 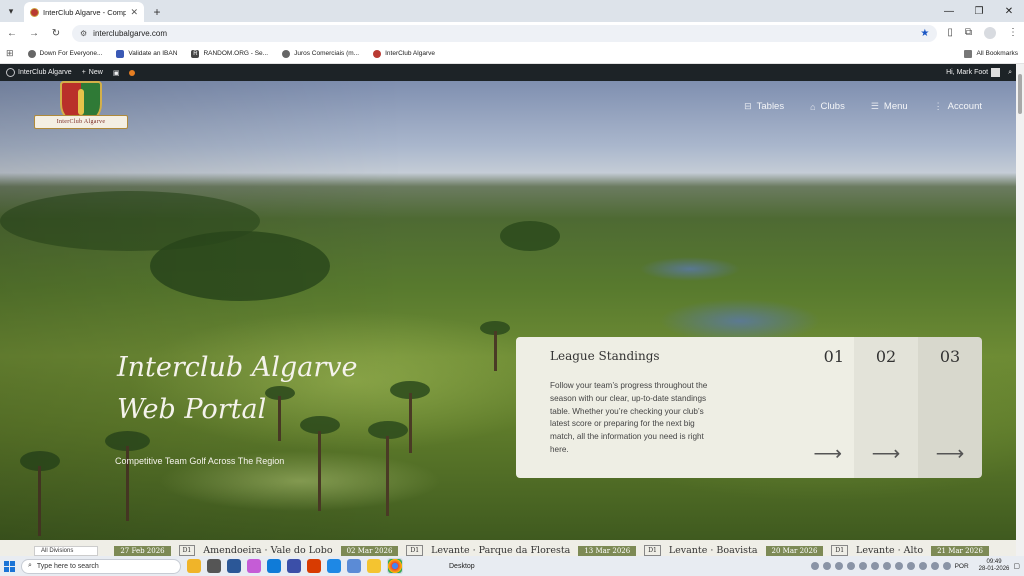 What do you see at coordinates (10, 53) in the screenshot?
I see `apps-grid-icon: ⊞` at bounding box center [10, 53].